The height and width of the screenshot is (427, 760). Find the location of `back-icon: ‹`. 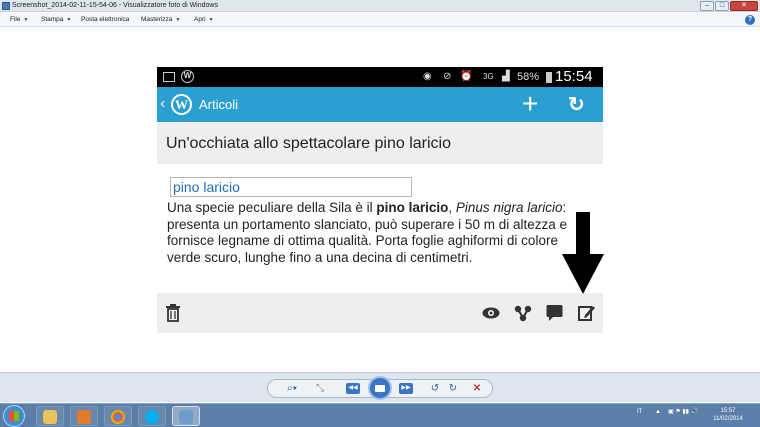

back-icon: ‹ is located at coordinates (162, 104).